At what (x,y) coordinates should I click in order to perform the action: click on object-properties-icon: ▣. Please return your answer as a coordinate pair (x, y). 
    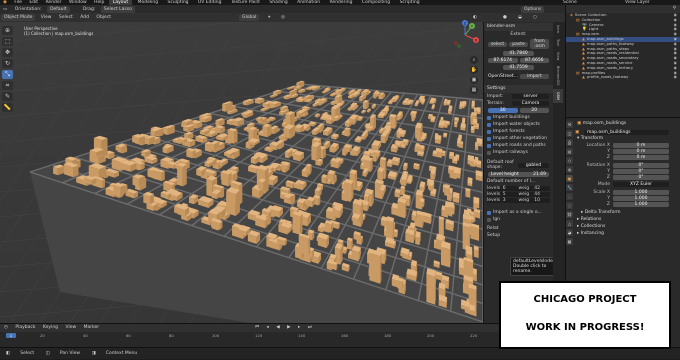
    Looking at the image, I should click on (569, 178).